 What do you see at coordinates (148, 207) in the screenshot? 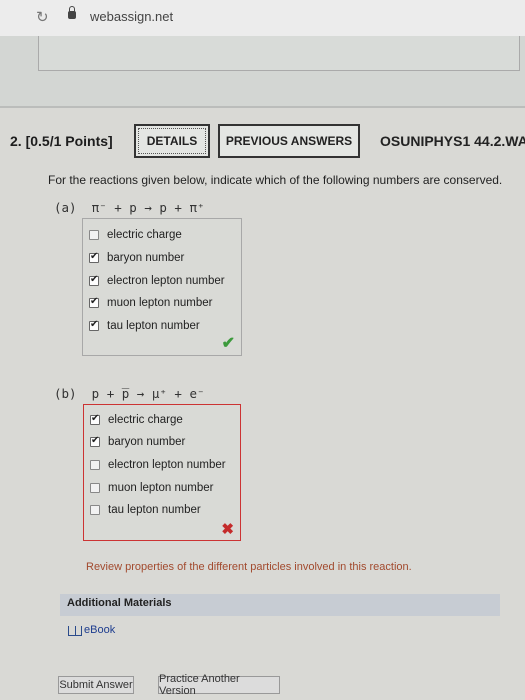
I see `reaction-equation: π⁻ + p → p + π⁺` at bounding box center [148, 207].